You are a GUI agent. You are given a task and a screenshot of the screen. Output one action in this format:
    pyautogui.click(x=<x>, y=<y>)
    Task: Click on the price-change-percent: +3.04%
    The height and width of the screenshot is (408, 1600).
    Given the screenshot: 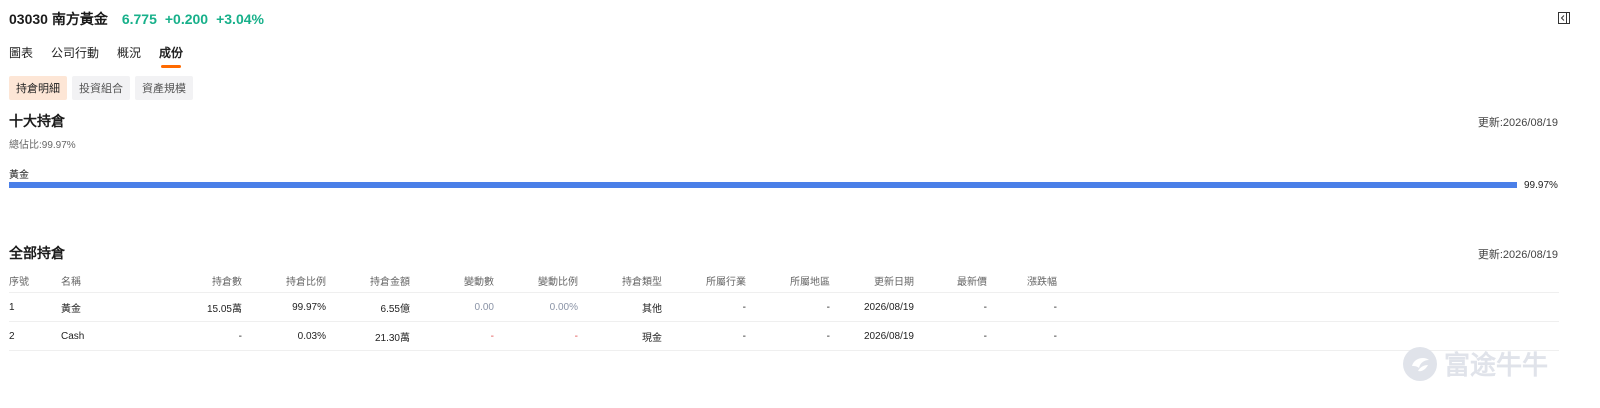 What is the action you would take?
    pyautogui.click(x=240, y=19)
    